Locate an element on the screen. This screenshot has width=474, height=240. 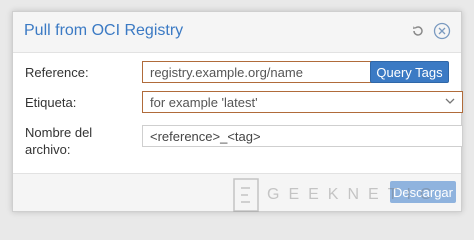
close-icon is located at coordinates (442, 31).